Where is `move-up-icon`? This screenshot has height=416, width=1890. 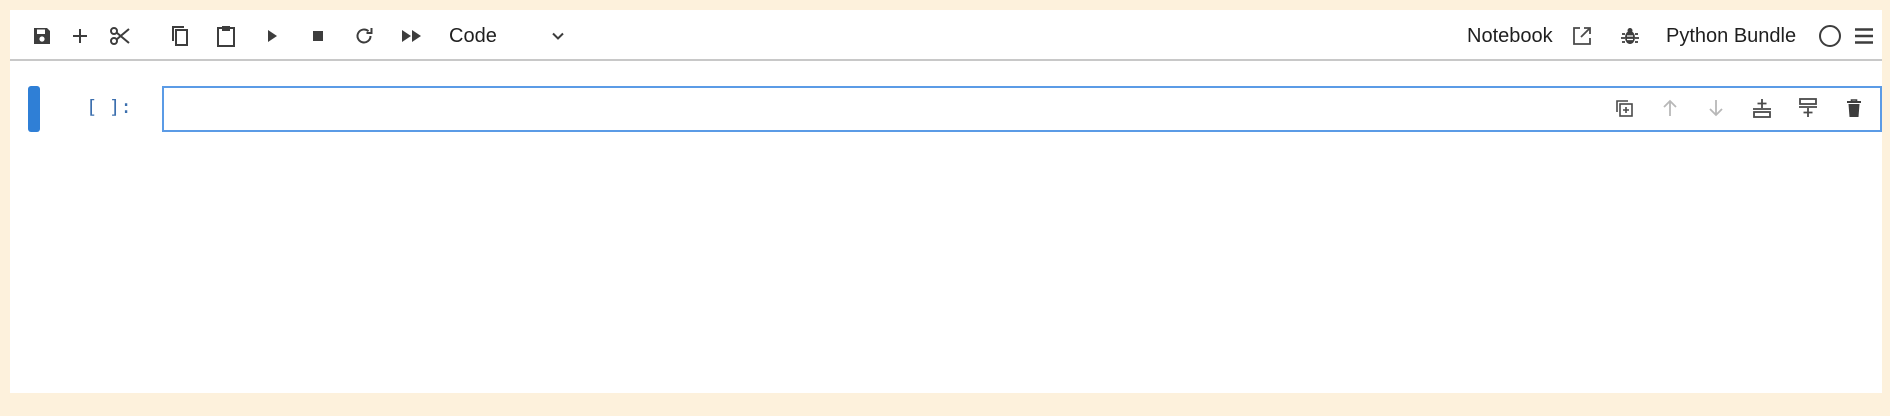
move-up-icon is located at coordinates (1670, 110).